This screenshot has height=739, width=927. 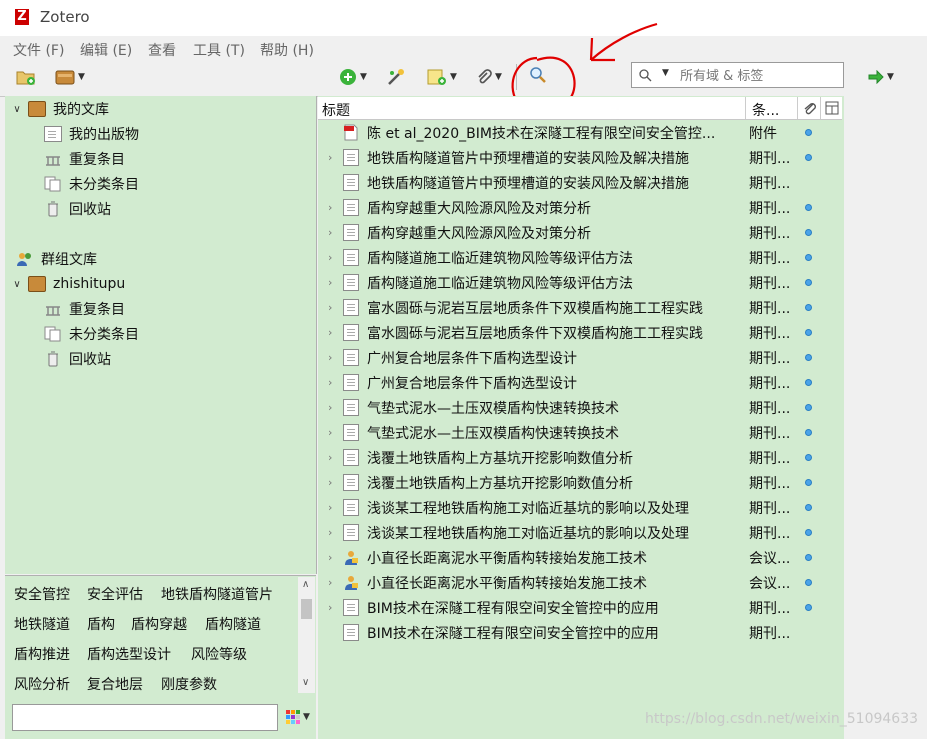 What do you see at coordinates (396, 77) in the screenshot?
I see `add-by-identifier-button` at bounding box center [396, 77].